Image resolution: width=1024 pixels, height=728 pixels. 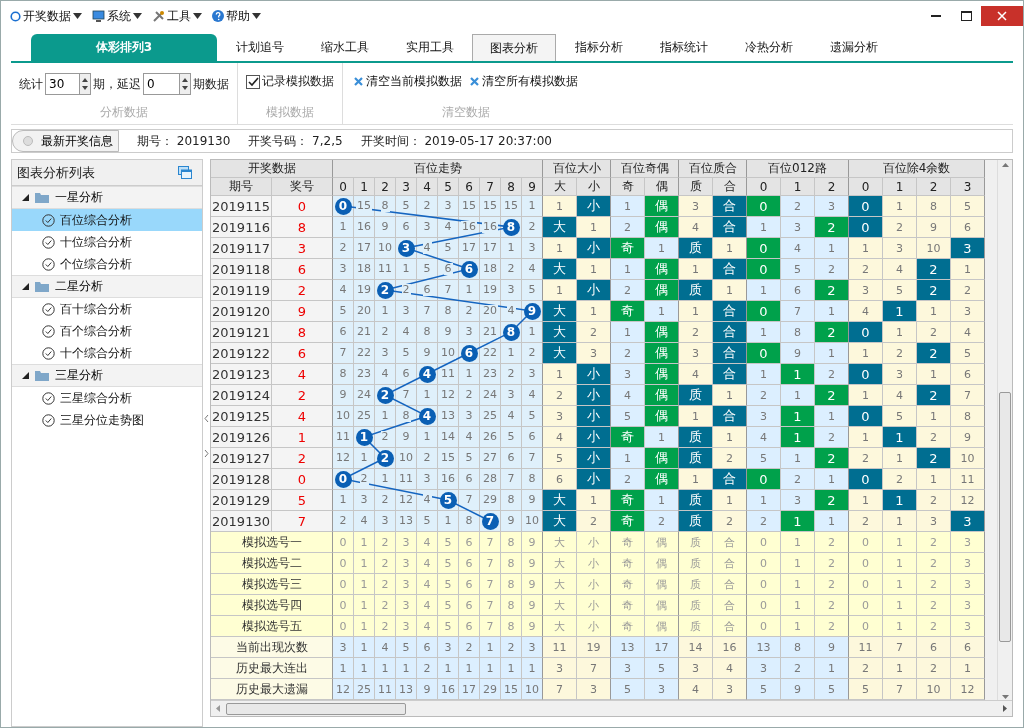 I want to click on periods-field: 30, so click(x=62, y=84).